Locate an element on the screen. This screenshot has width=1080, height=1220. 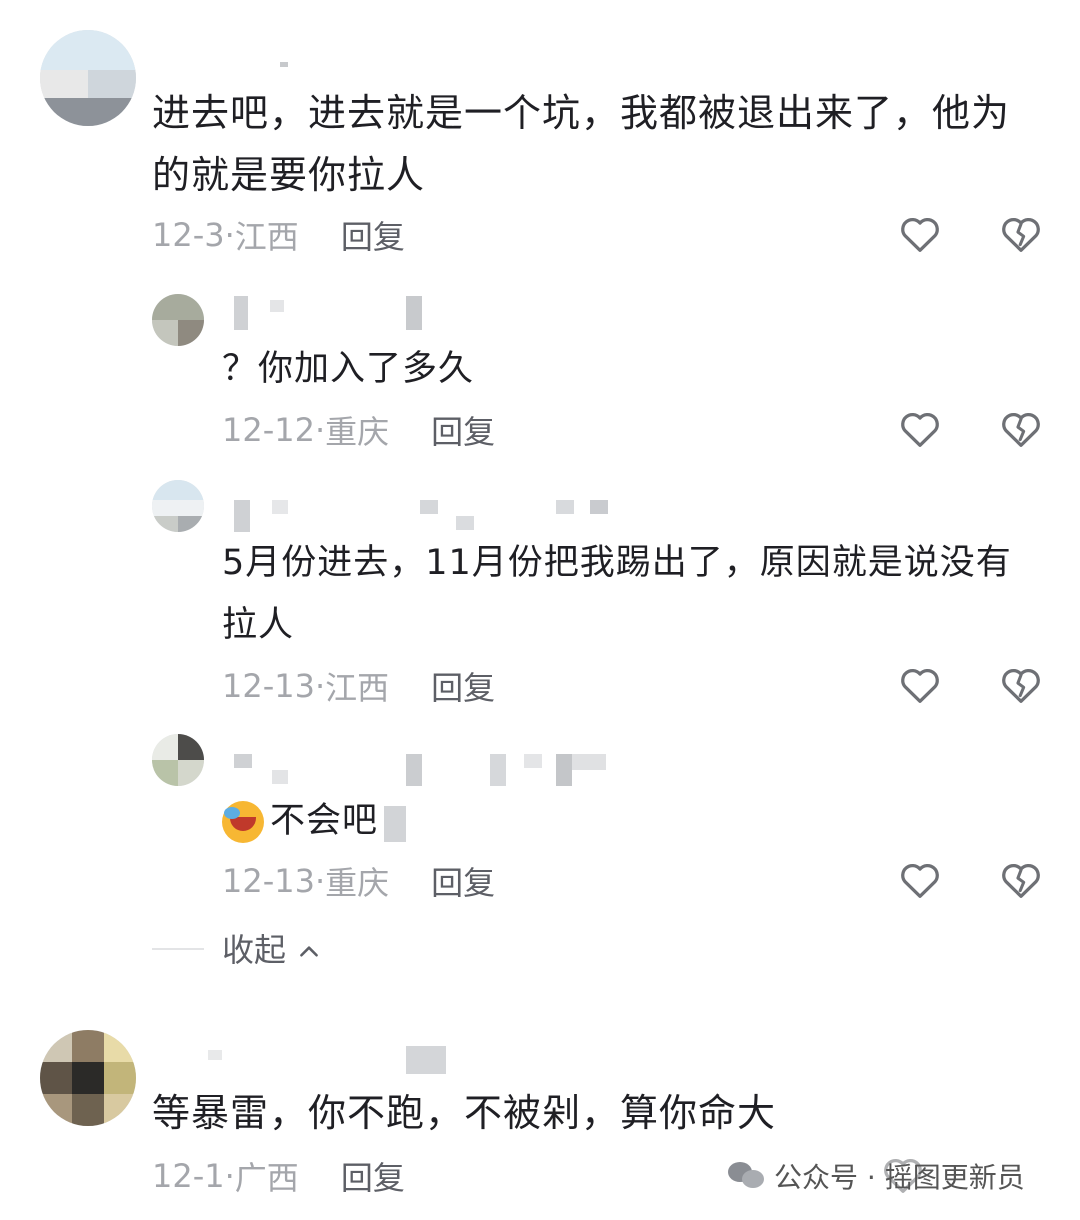
comment-location: 广西 is located at coordinates (266, 1178).